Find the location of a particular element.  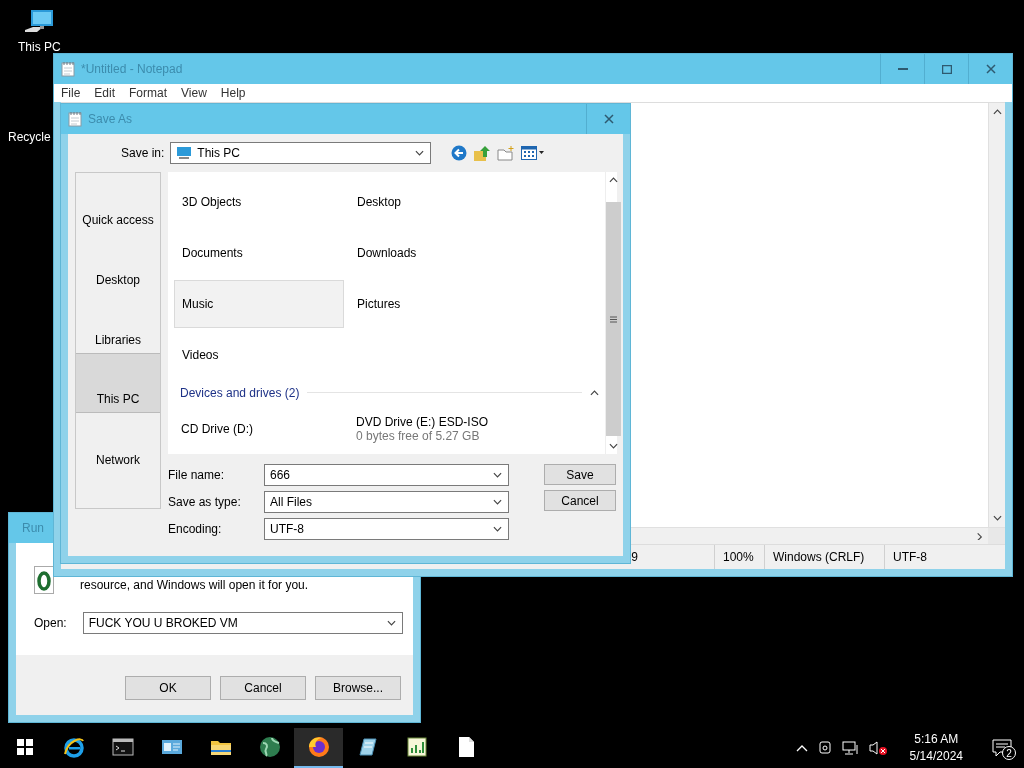

window-title: Run is located at coordinates (33, 528).